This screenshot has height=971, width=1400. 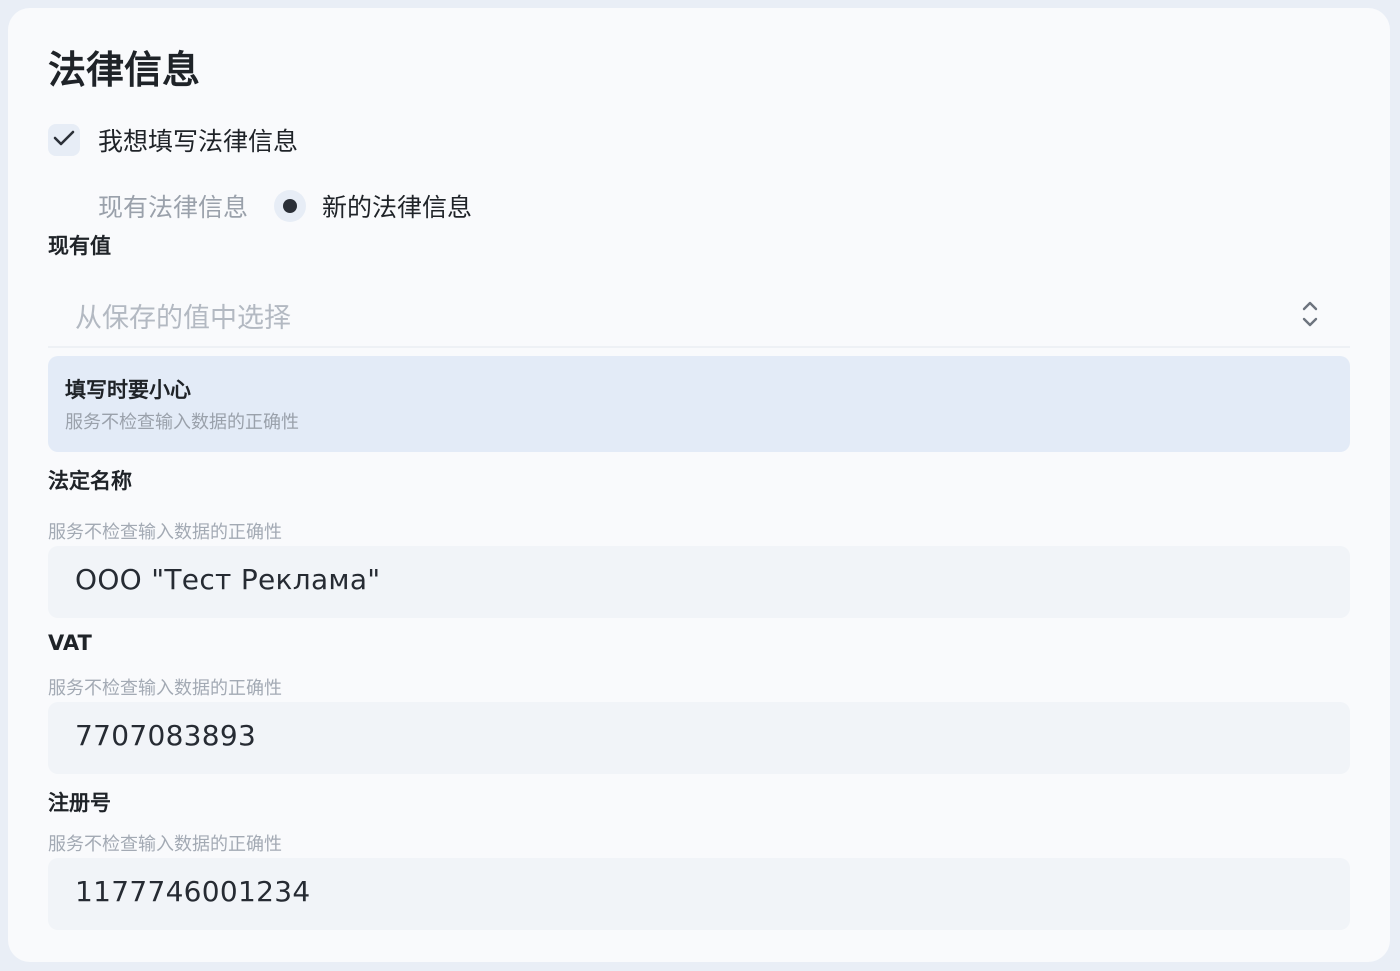 I want to click on select-placeholder: 从保存的值中选择, so click(x=183, y=318).